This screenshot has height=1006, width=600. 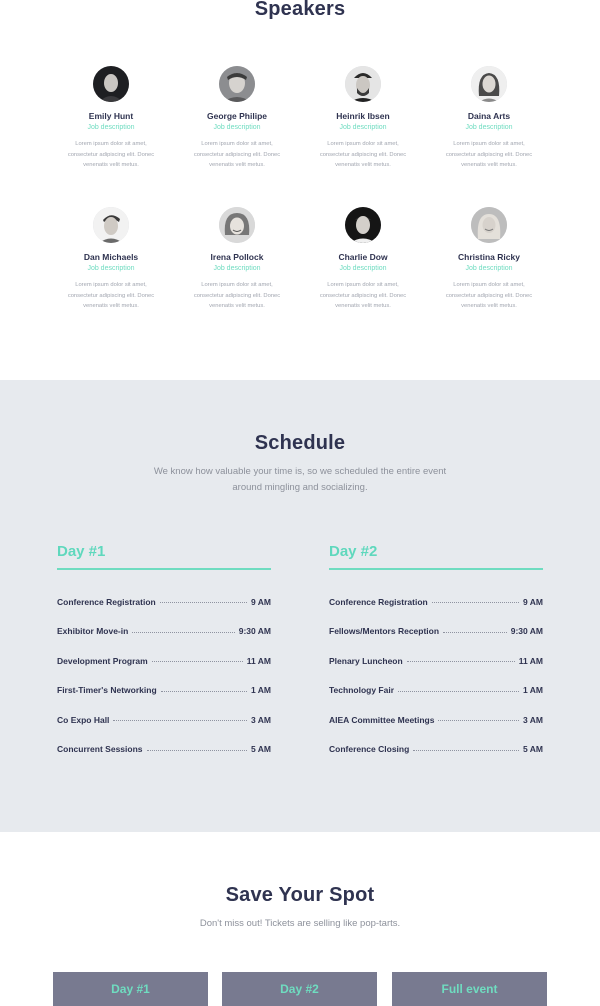 I want to click on event-name: Technology Fair, so click(x=362, y=690).